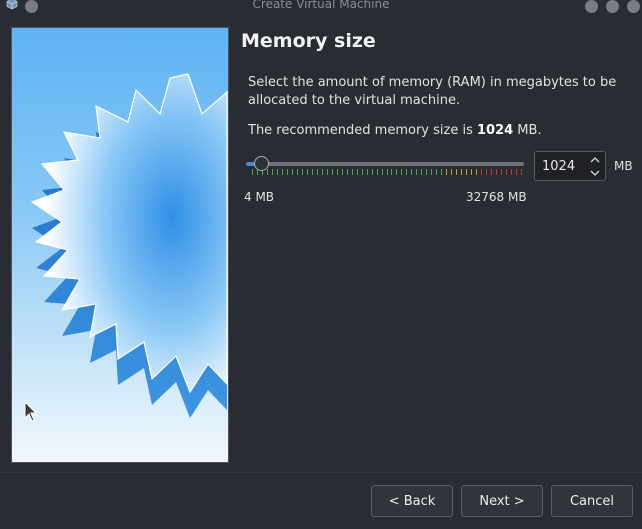  Describe the element at coordinates (558, 166) in the screenshot. I see `memory-spinbox-value: 1024` at that location.